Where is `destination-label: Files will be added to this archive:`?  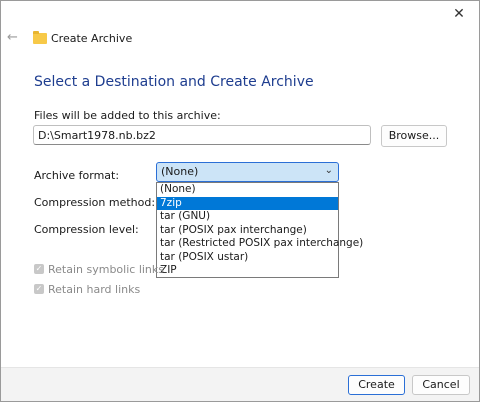 destination-label: Files will be added to this archive: is located at coordinates (127, 115).